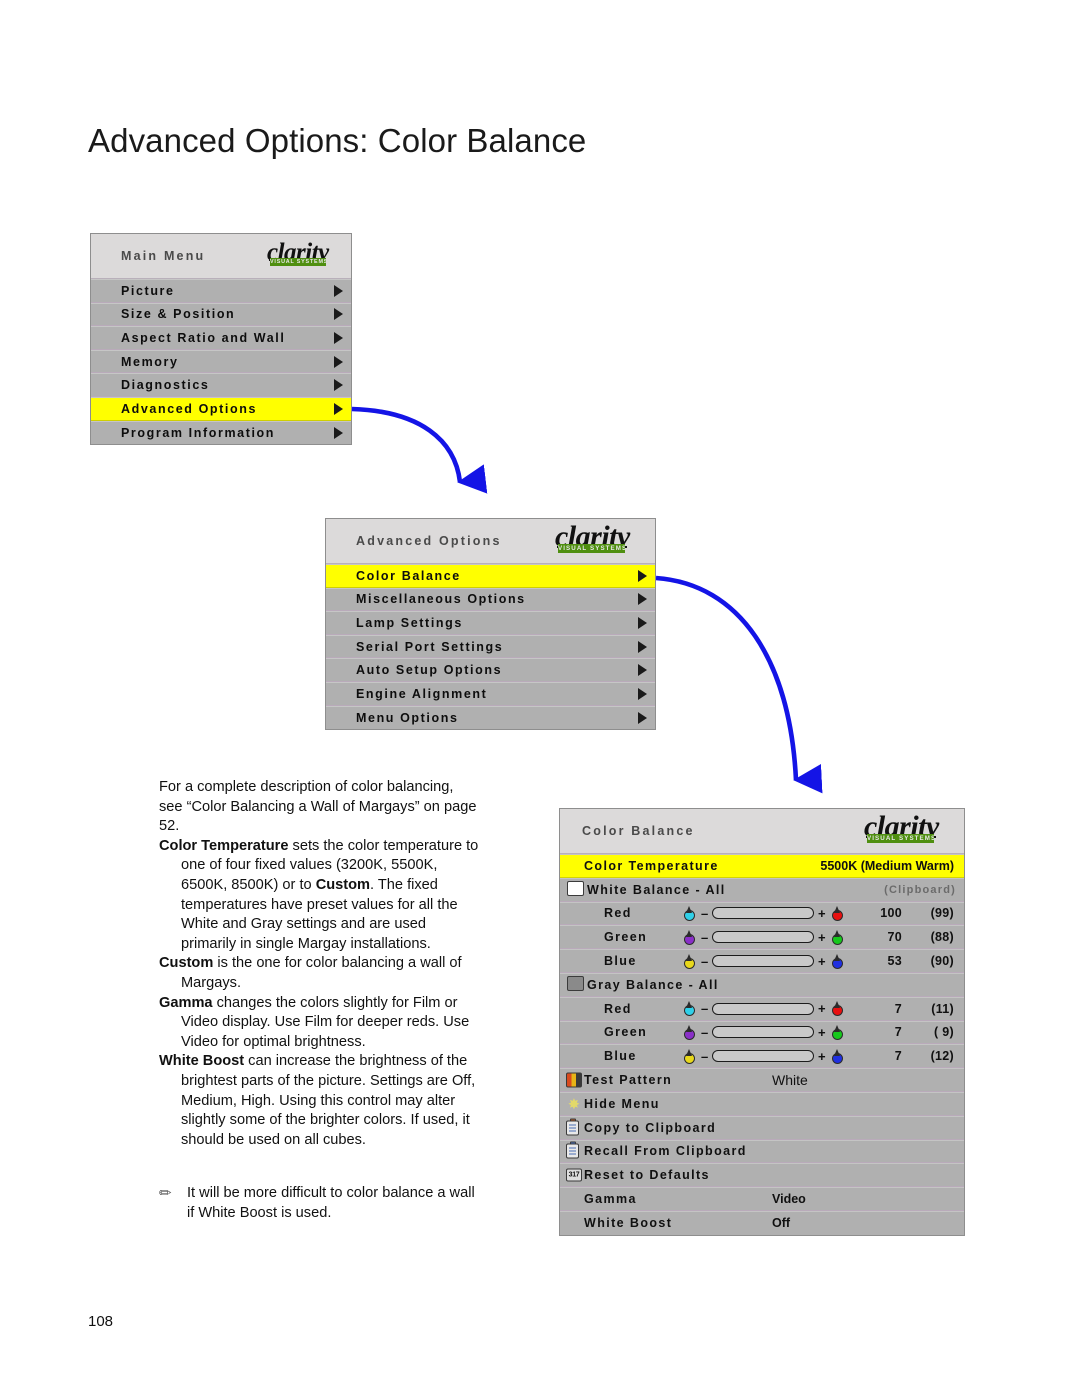 The width and height of the screenshot is (1080, 1397). I want to click on menu-item-label: Engine Alignment, so click(422, 693).